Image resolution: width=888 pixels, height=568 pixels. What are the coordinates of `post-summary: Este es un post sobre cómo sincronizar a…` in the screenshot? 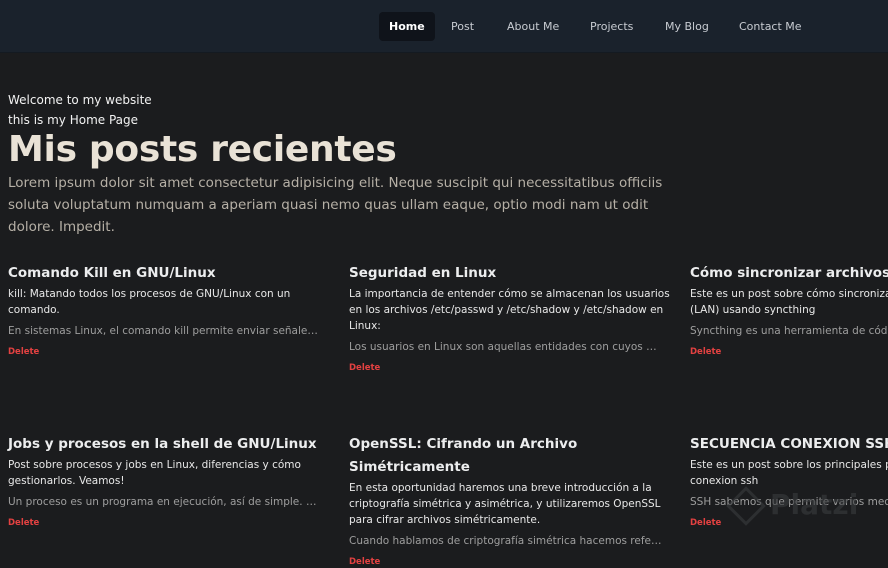 It's located at (789, 302).